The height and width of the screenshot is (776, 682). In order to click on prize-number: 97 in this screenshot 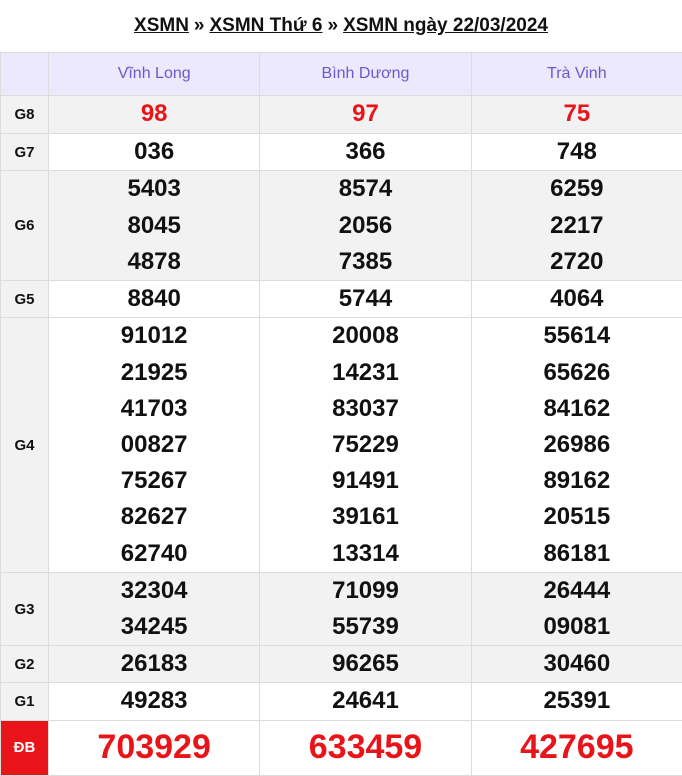, I will do `click(365, 114)`.